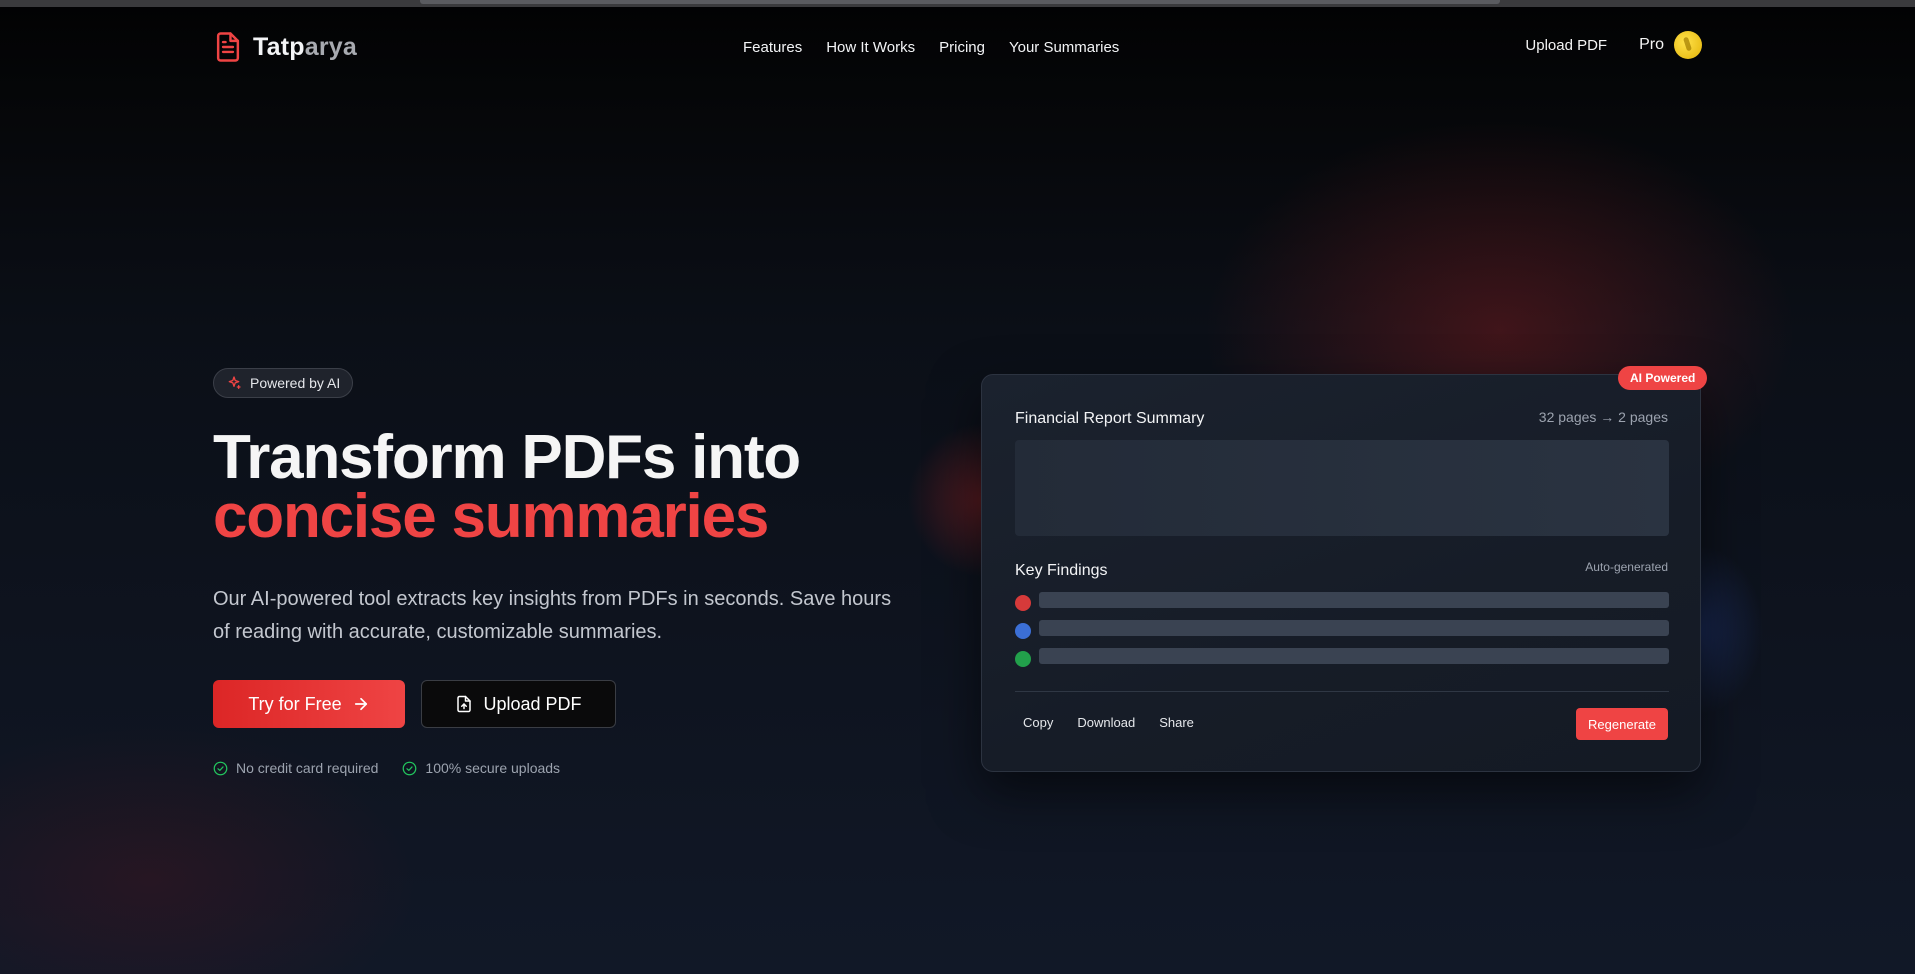 The image size is (1915, 974). Describe the element at coordinates (1110, 418) in the screenshot. I see `card-title: Financial Report Summary` at that location.